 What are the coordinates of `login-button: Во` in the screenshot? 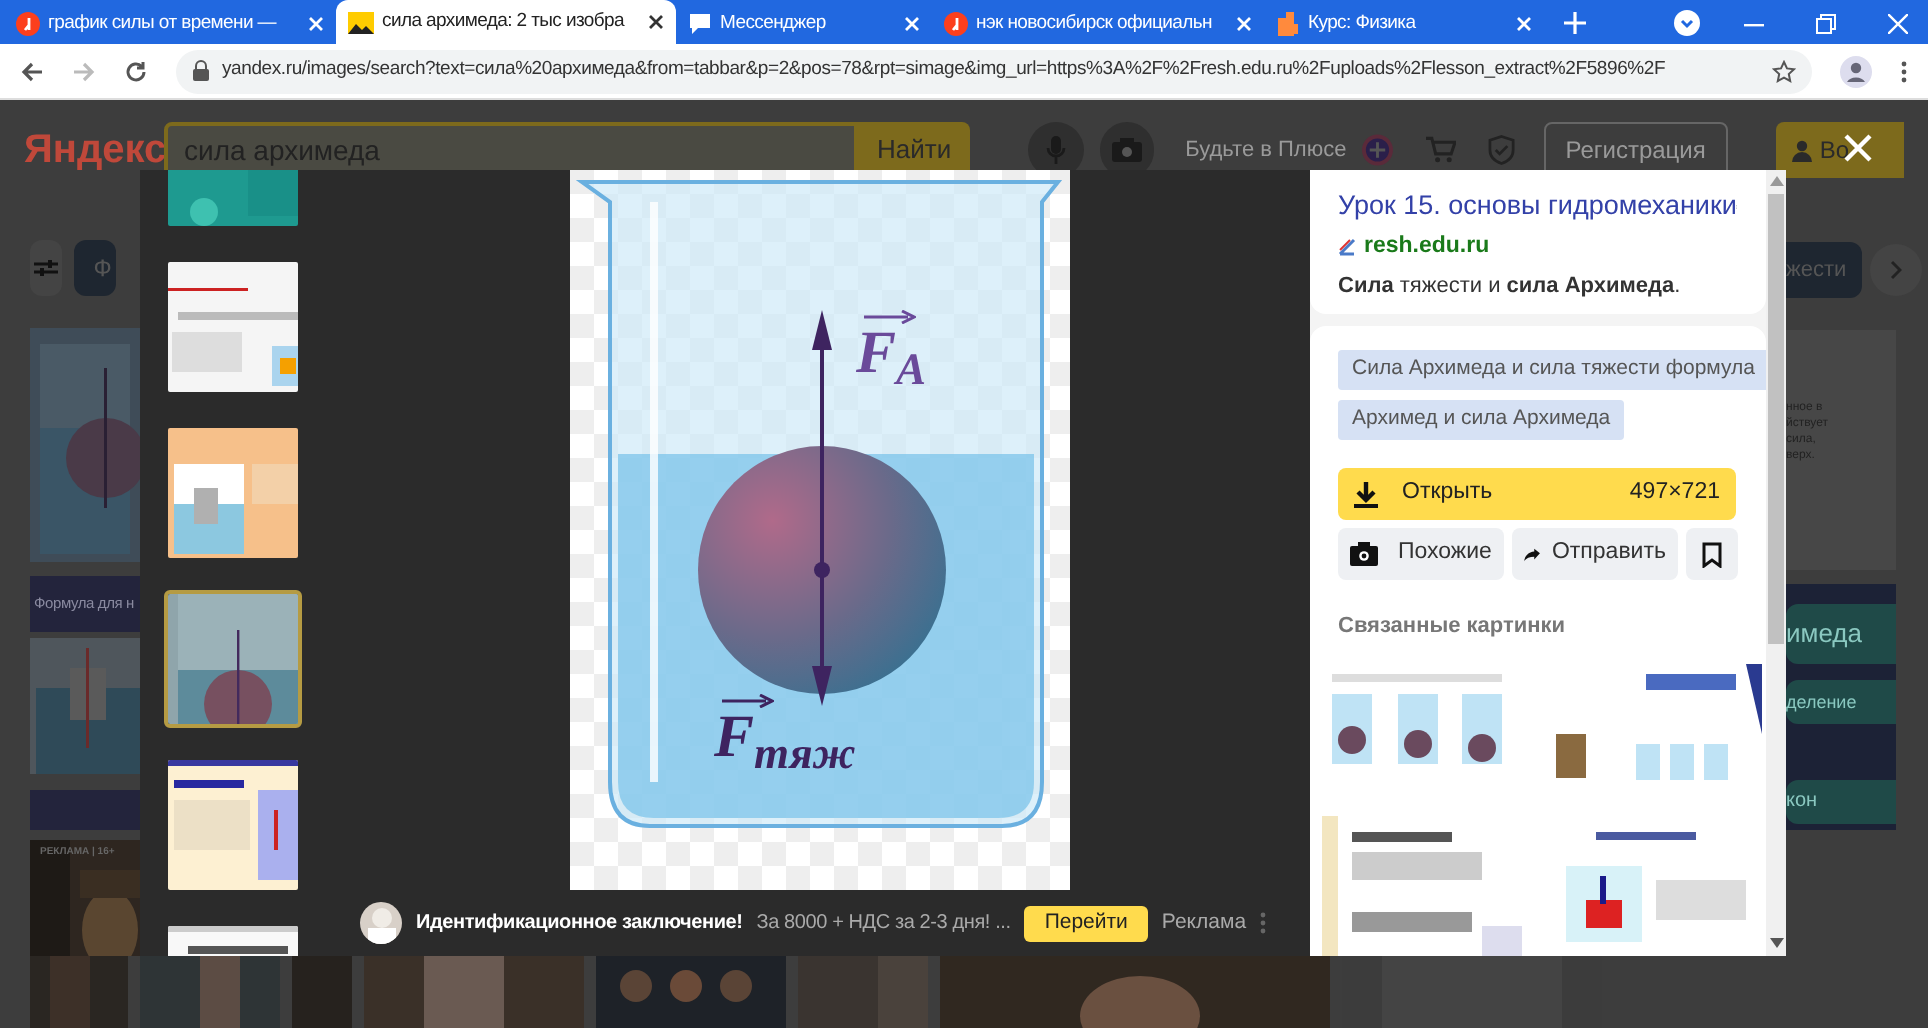 It's located at (1840, 150).